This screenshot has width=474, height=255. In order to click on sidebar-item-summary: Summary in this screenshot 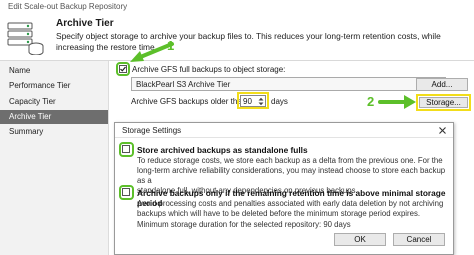, I will do `click(54, 132)`.